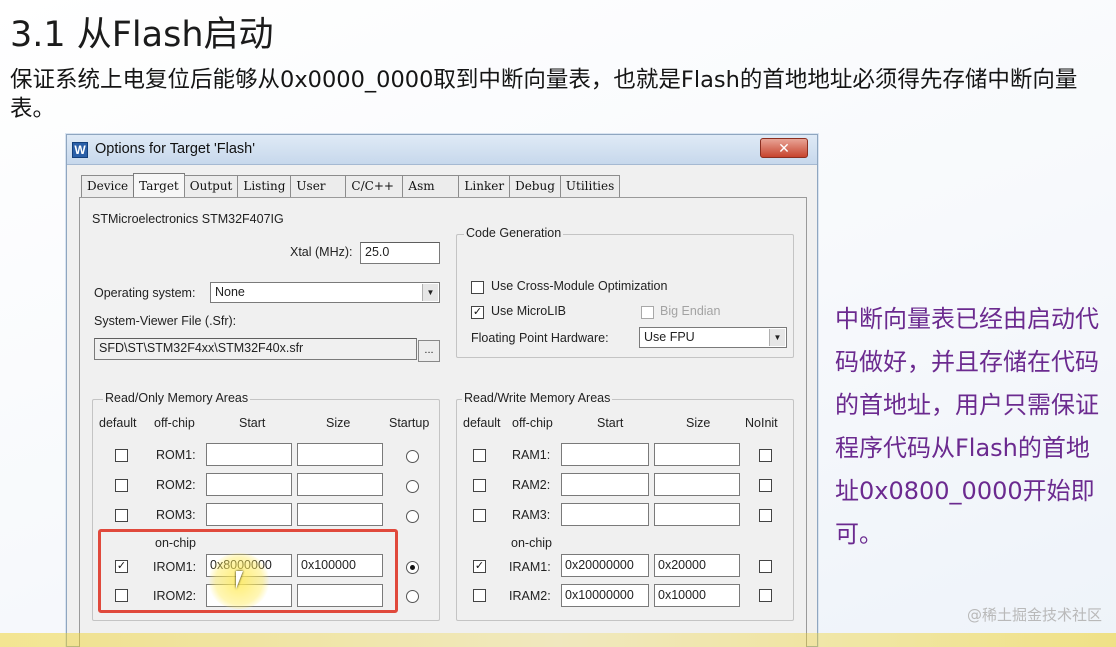  I want to click on rom3-start-input, so click(249, 514).